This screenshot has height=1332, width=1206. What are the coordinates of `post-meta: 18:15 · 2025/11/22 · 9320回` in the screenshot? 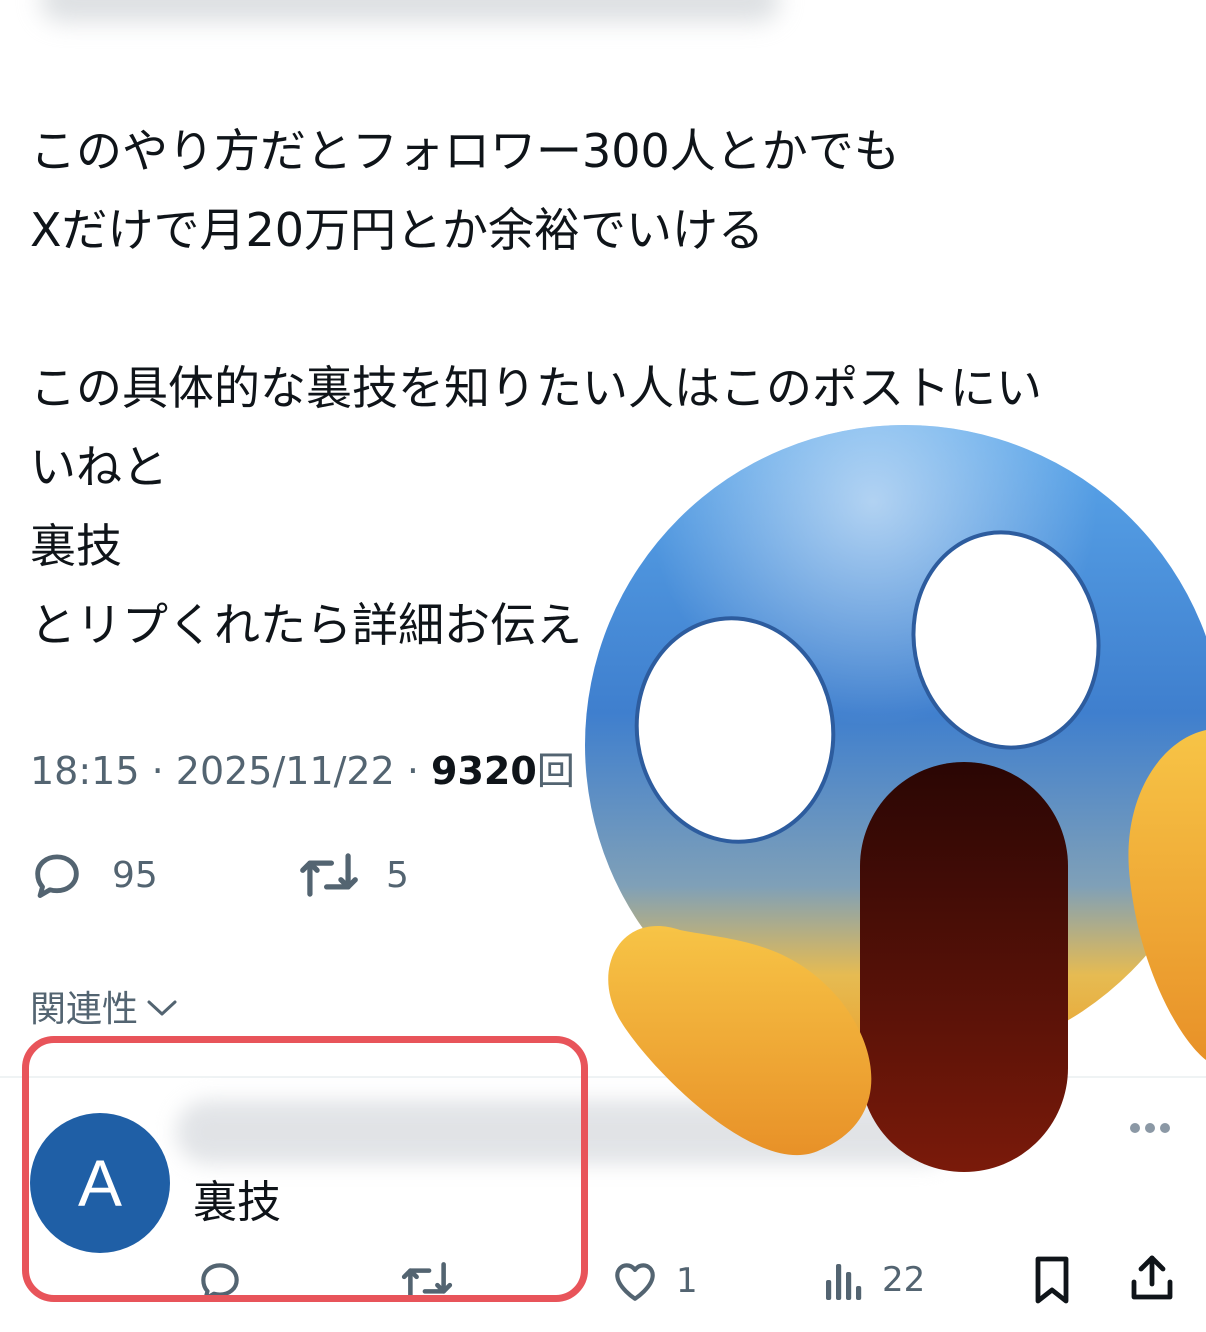 It's located at (302, 771).